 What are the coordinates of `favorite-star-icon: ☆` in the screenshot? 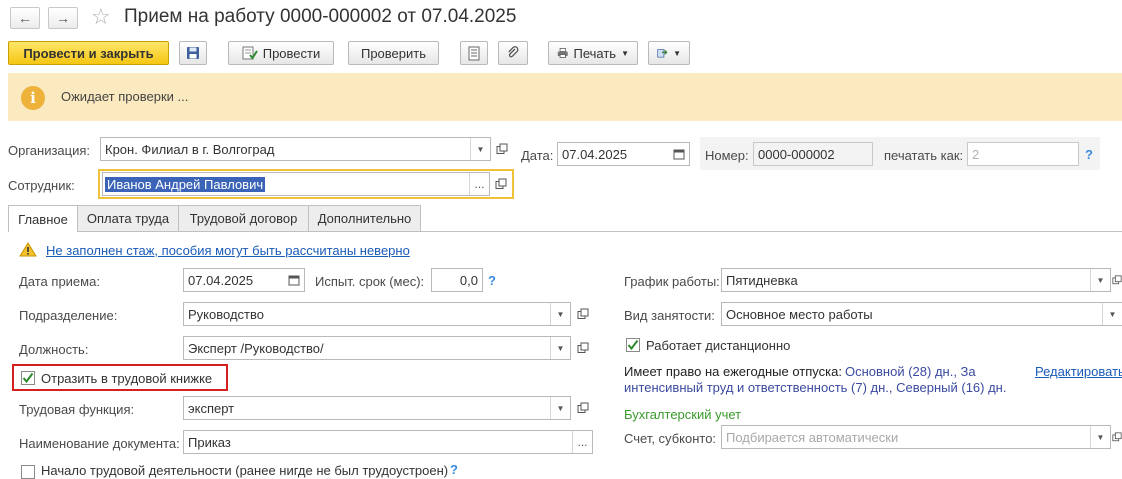 It's located at (101, 17).